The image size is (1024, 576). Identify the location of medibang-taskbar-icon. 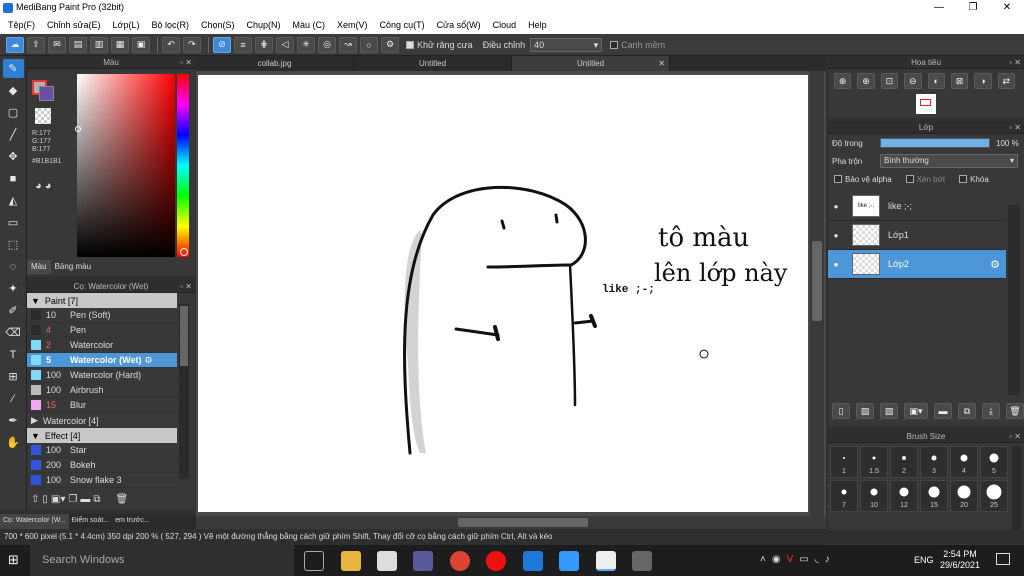
(606, 561).